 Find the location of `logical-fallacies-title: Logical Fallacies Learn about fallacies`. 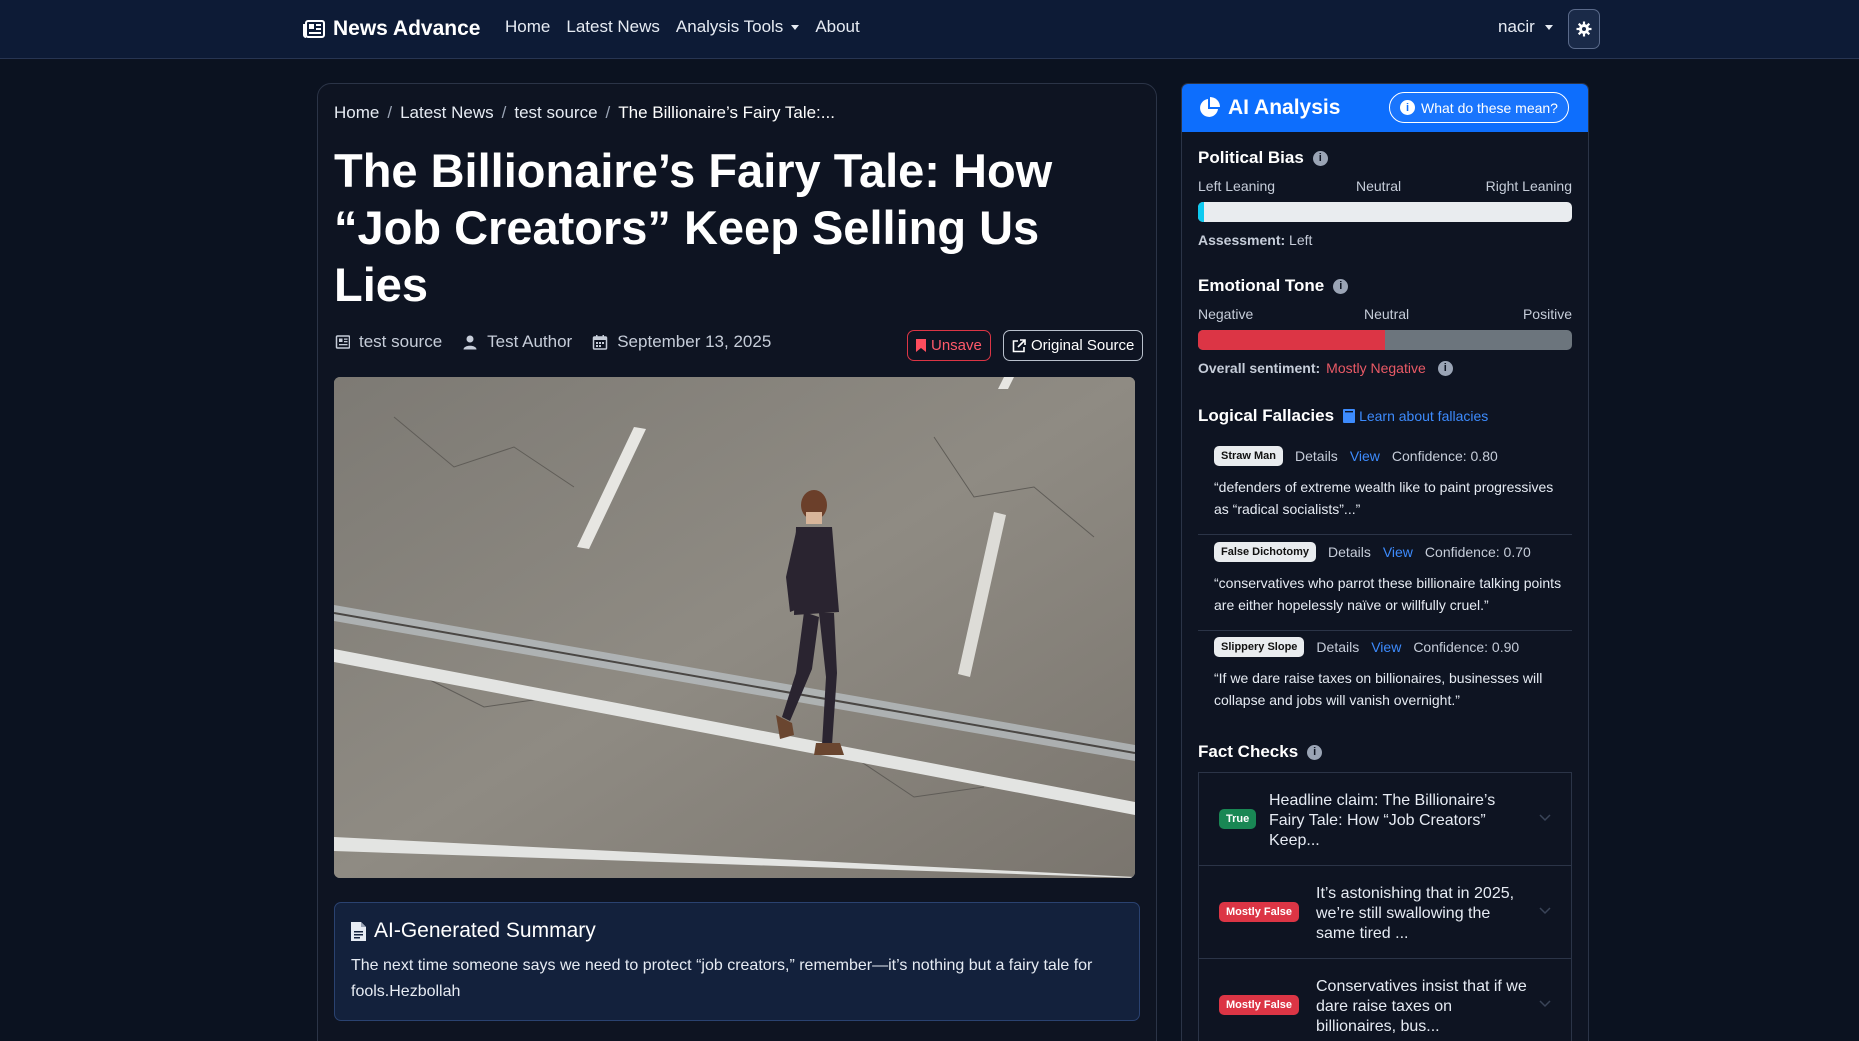

logical-fallacies-title: Logical Fallacies Learn about fallacies is located at coordinates (1343, 416).